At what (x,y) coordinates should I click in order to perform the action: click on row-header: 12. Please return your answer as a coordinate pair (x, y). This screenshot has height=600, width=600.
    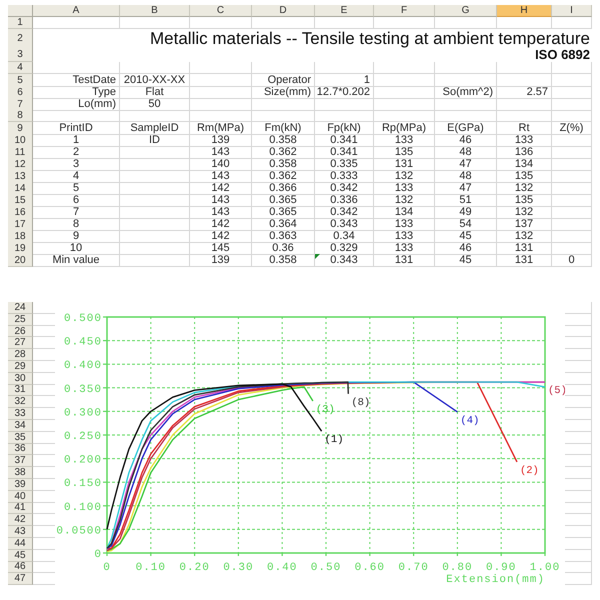
    Looking at the image, I should click on (20, 164).